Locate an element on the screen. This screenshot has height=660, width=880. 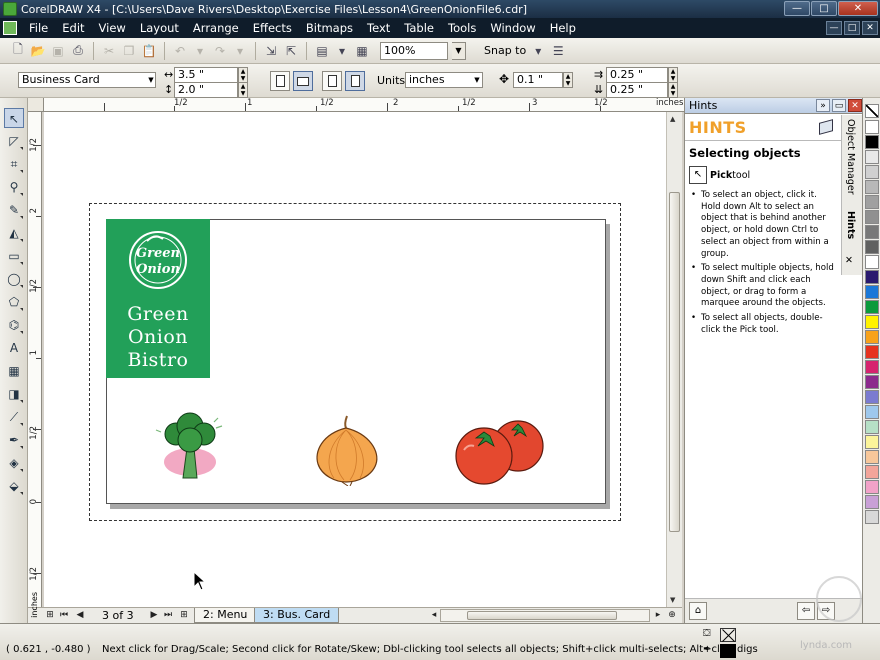
close-button: ✕ is located at coordinates (858, 8).